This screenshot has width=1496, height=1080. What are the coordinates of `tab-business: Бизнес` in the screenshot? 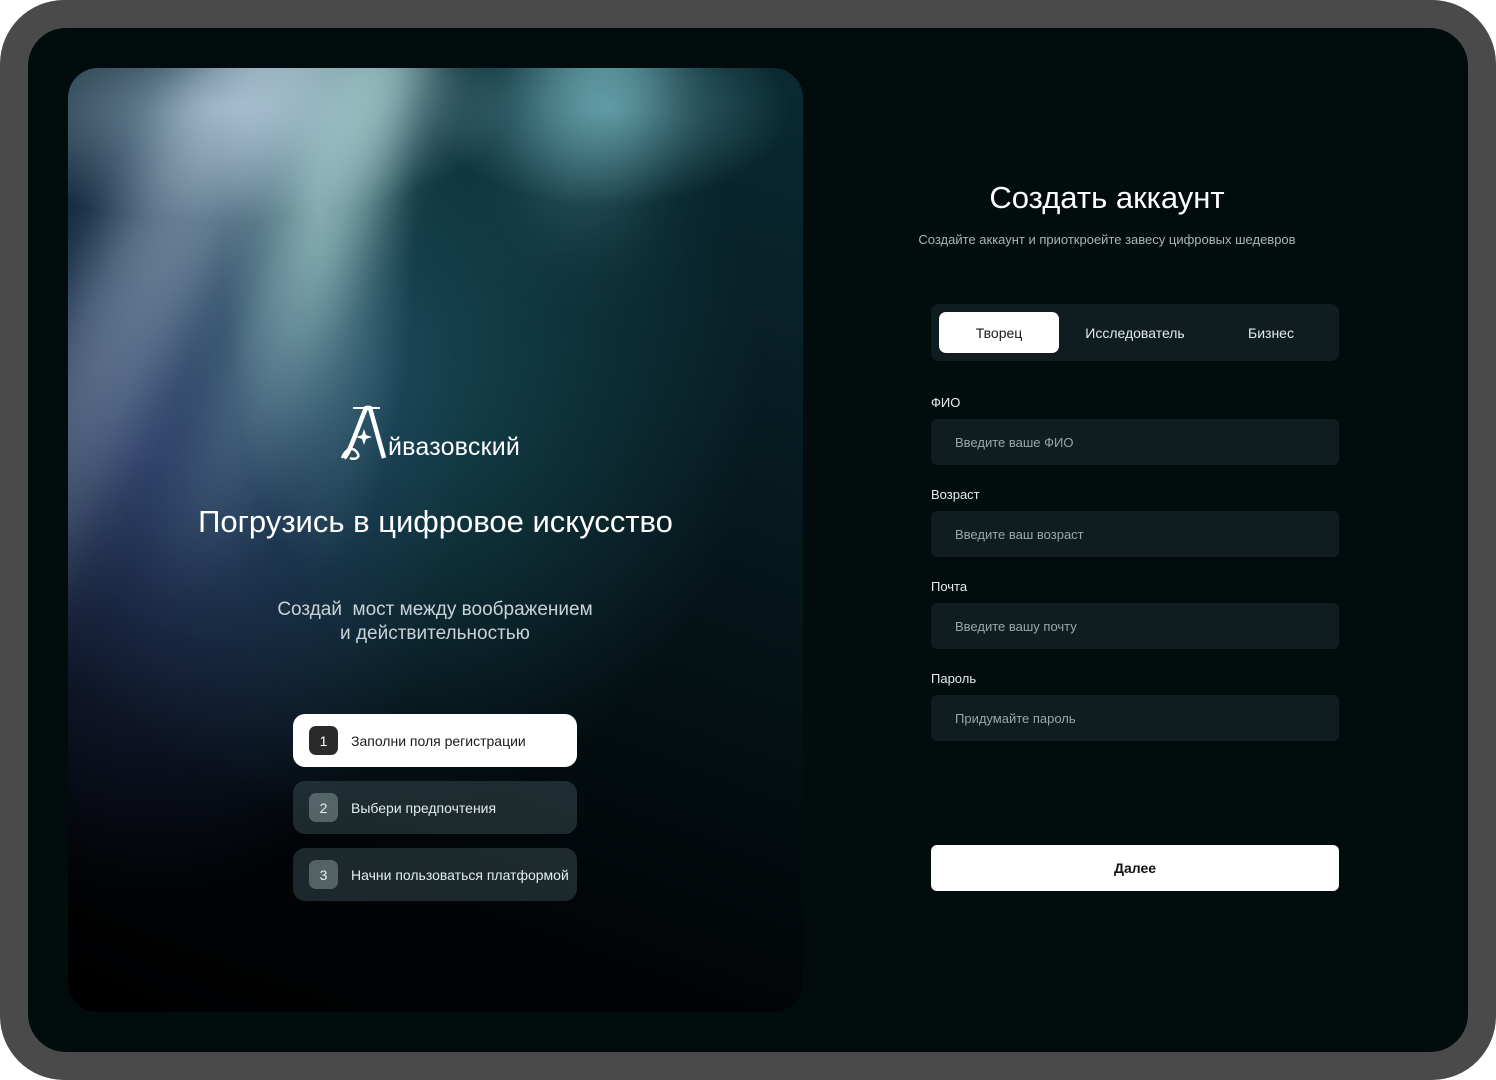 It's located at (1271, 332).